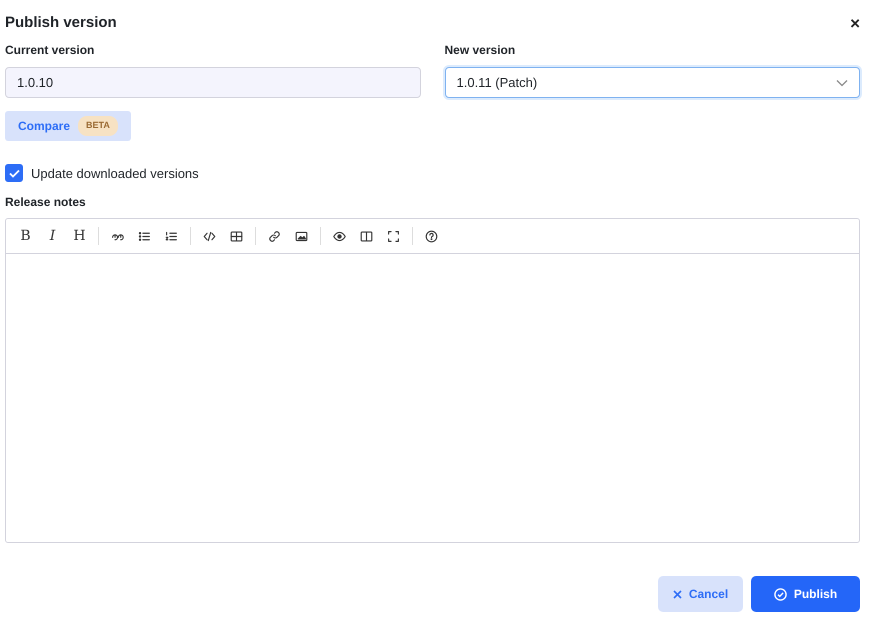  What do you see at coordinates (115, 173) in the screenshot?
I see `checkbox-label: Update downloaded versions` at bounding box center [115, 173].